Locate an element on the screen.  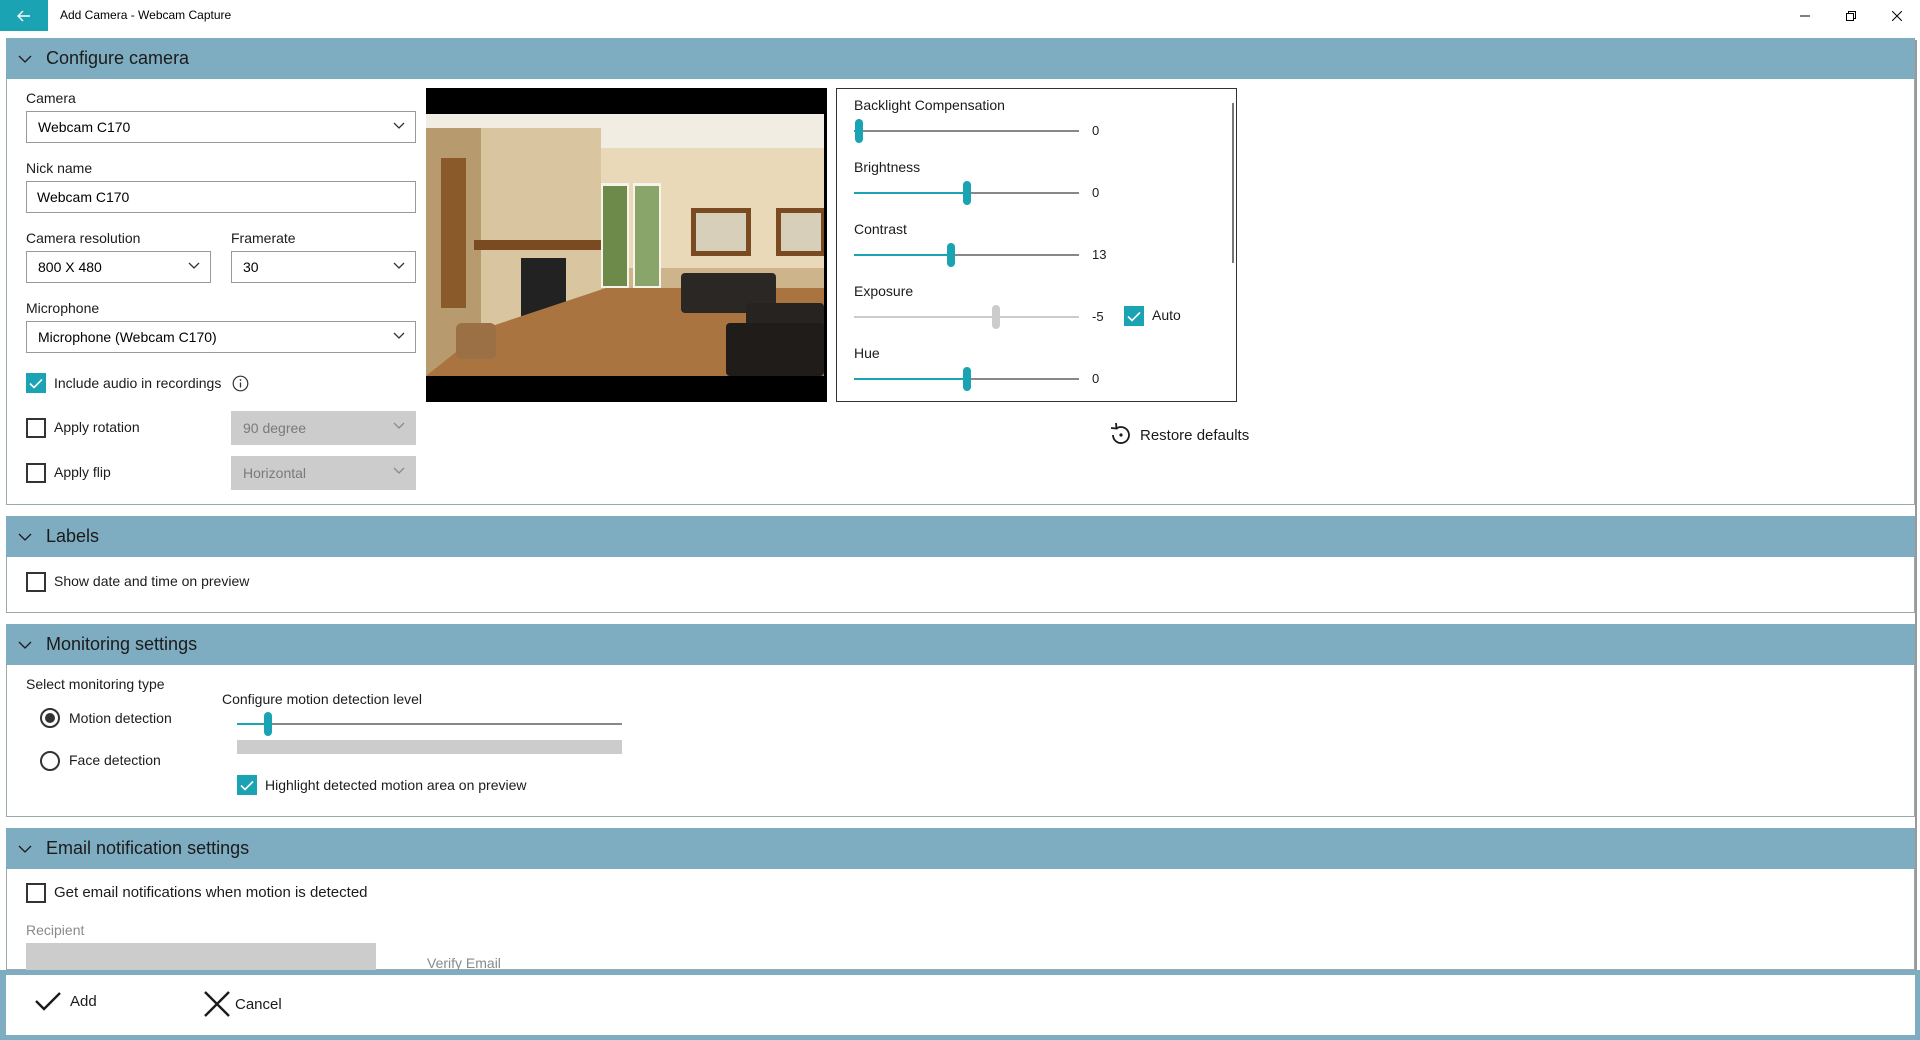
resolution-label: Camera resolution is located at coordinates (83, 238).